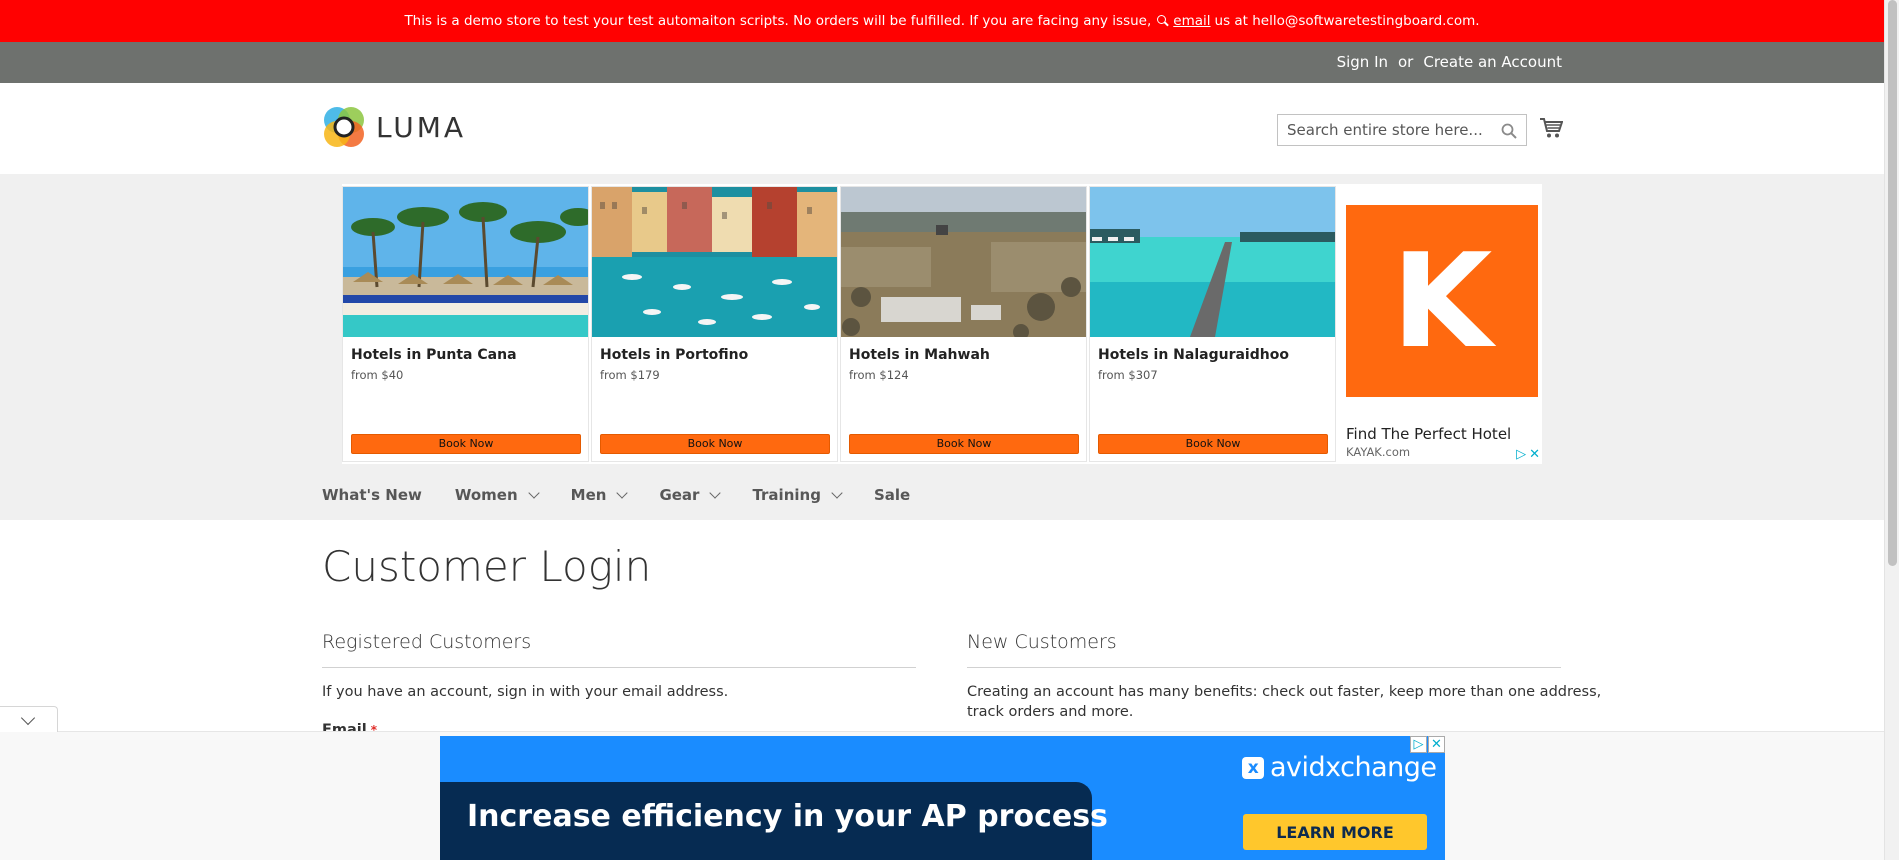 The height and width of the screenshot is (860, 1899). I want to click on new-customers-note-line: track orders and more., so click(1050, 712).